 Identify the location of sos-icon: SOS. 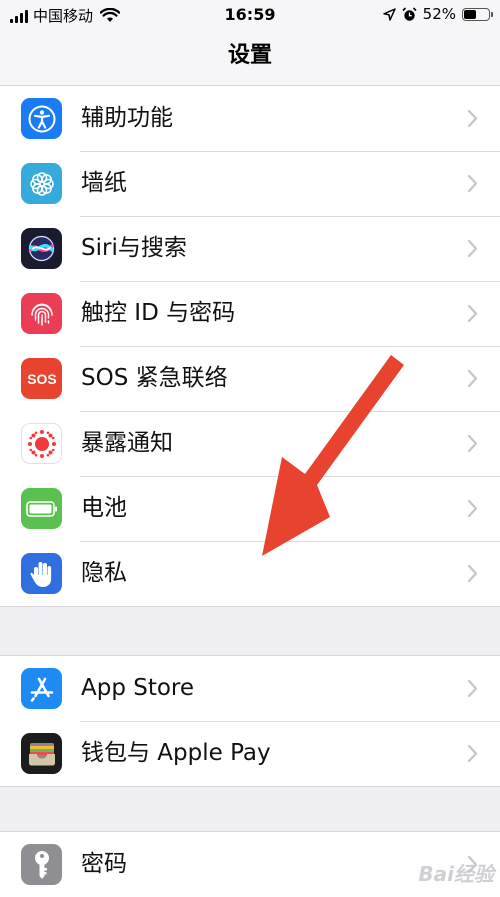
(41, 378).